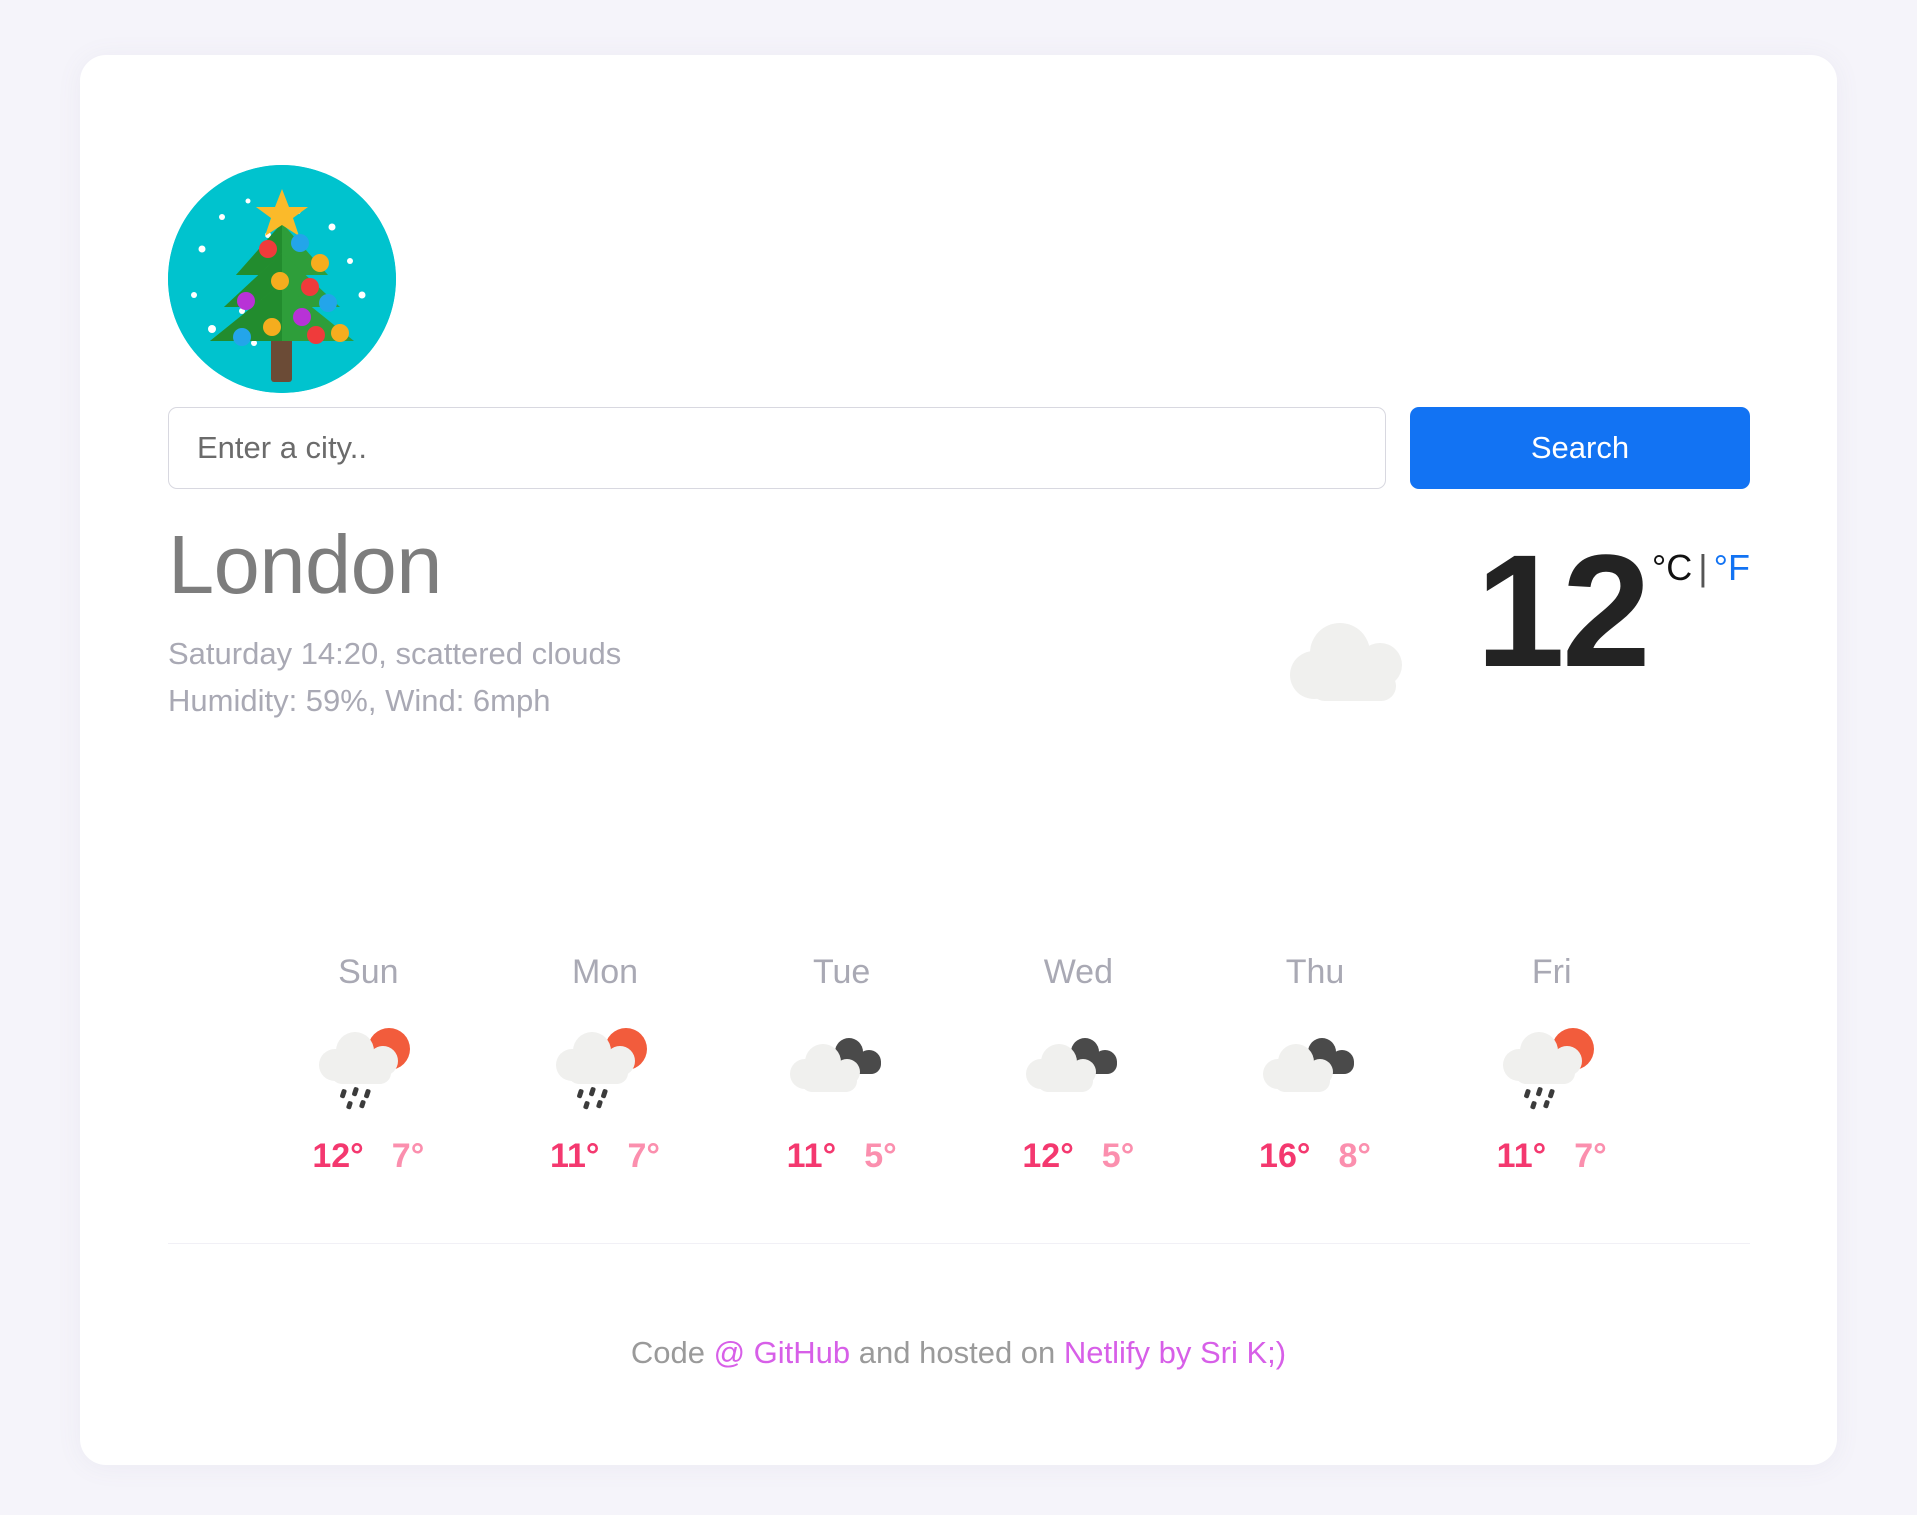 Image resolution: width=1917 pixels, height=1515 pixels. What do you see at coordinates (1315, 1156) in the screenshot?
I see `forecast-temps: 16° 8°` at bounding box center [1315, 1156].